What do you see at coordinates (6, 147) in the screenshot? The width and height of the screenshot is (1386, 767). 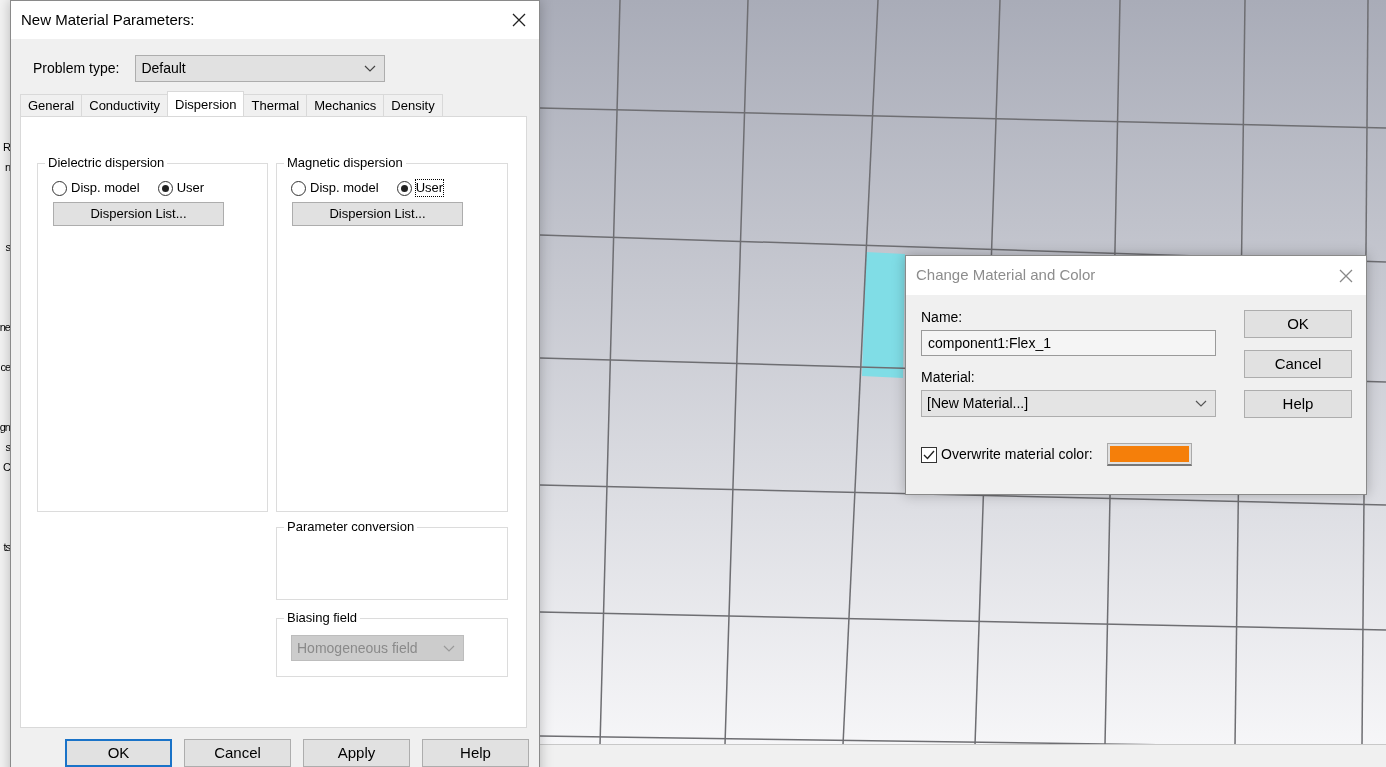 I see `text-fragment: R` at bounding box center [6, 147].